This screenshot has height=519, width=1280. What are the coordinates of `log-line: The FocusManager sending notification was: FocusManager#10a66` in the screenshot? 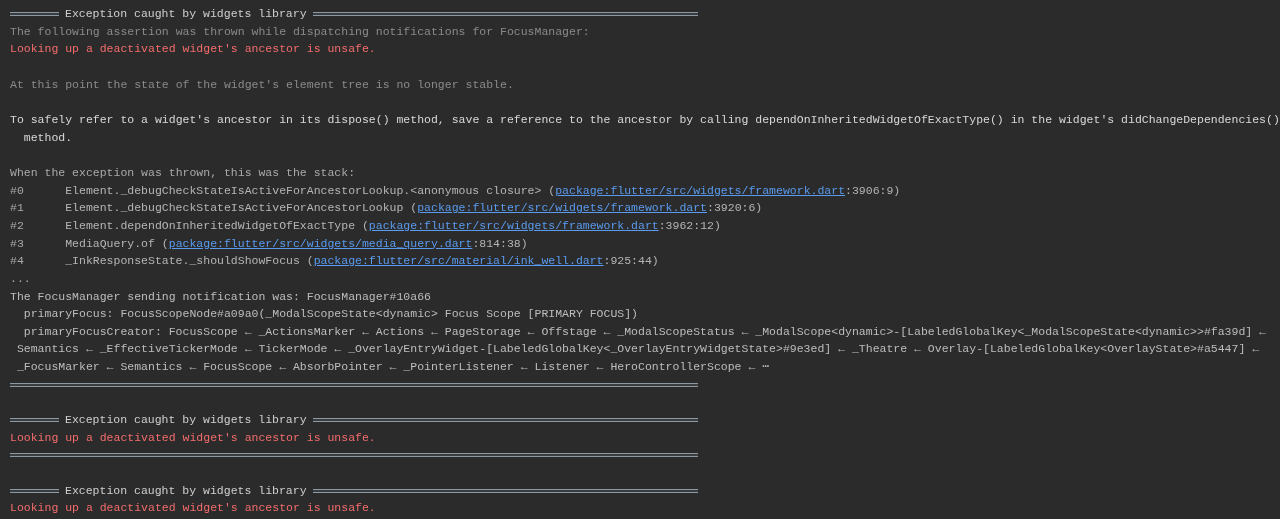 It's located at (220, 296).